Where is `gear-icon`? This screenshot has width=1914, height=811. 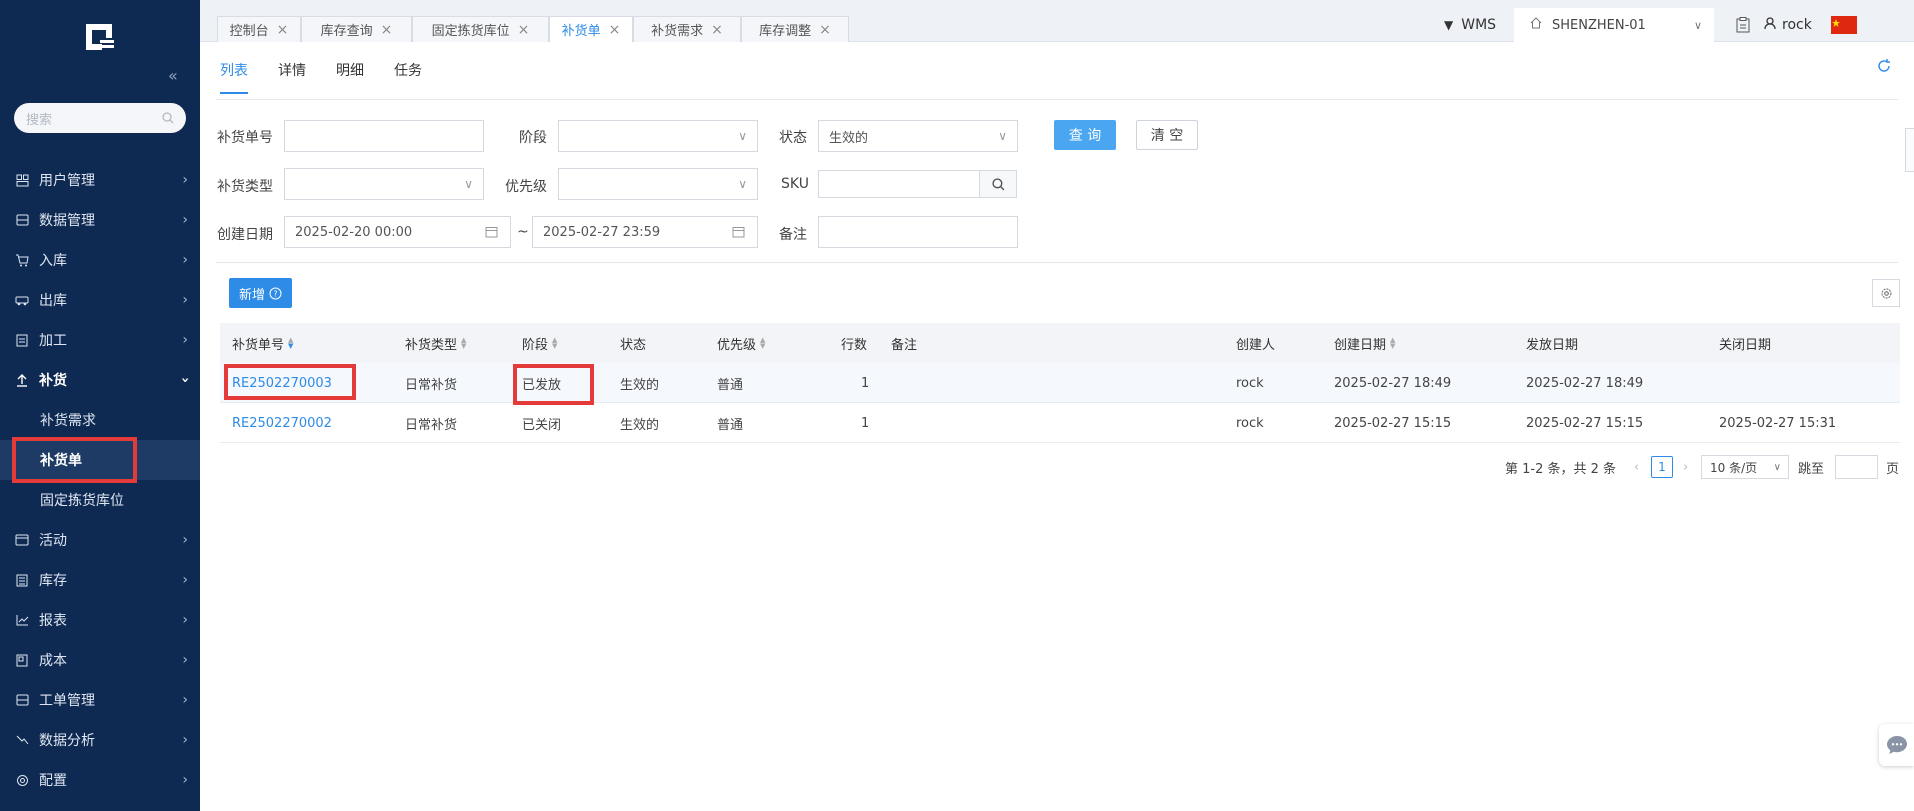 gear-icon is located at coordinates (22, 780).